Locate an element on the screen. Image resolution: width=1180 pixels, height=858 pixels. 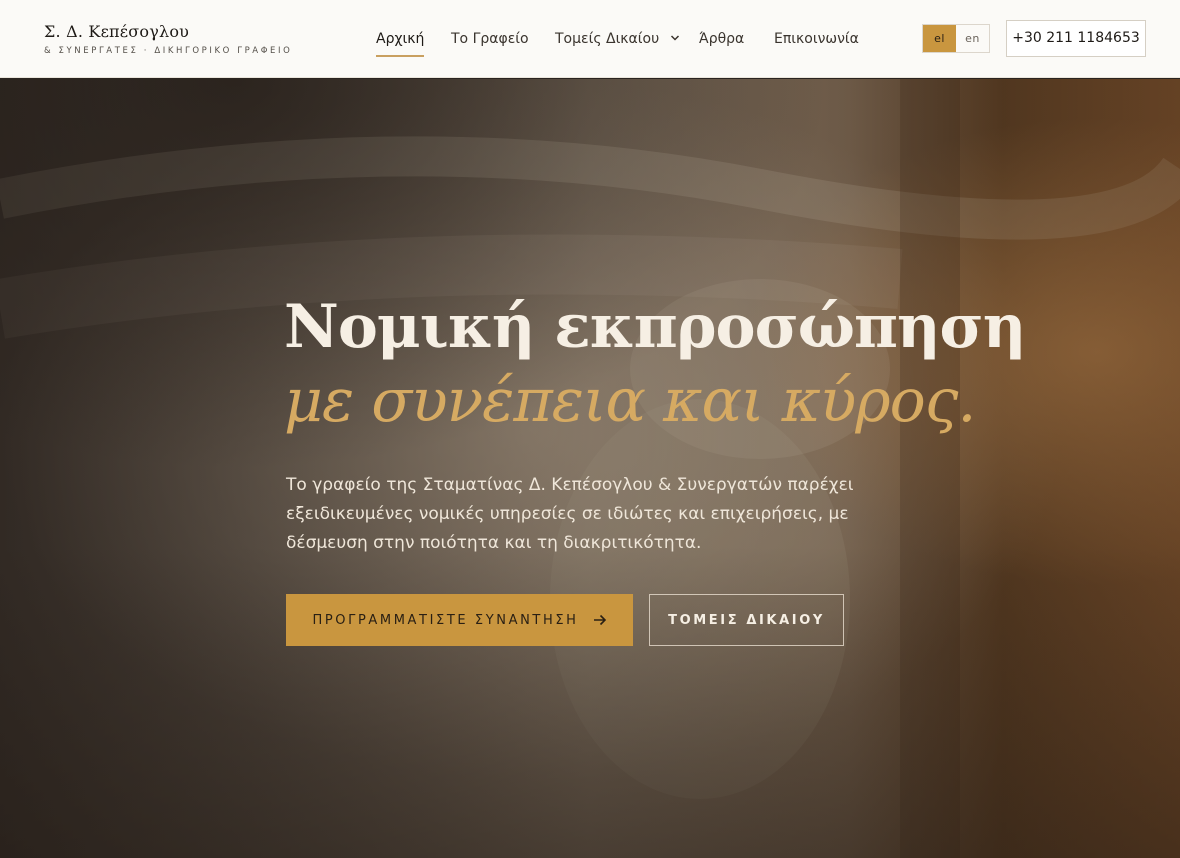
nav-item-articles: Άρθρα is located at coordinates (721, 39).